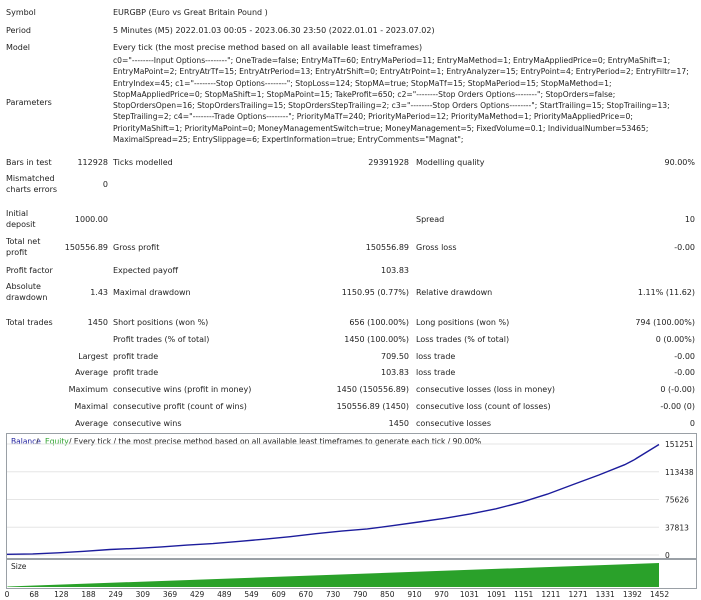 The width and height of the screenshot is (701, 600). Describe the element at coordinates (679, 162) in the screenshot. I see `quality-value: 90.00%` at that location.